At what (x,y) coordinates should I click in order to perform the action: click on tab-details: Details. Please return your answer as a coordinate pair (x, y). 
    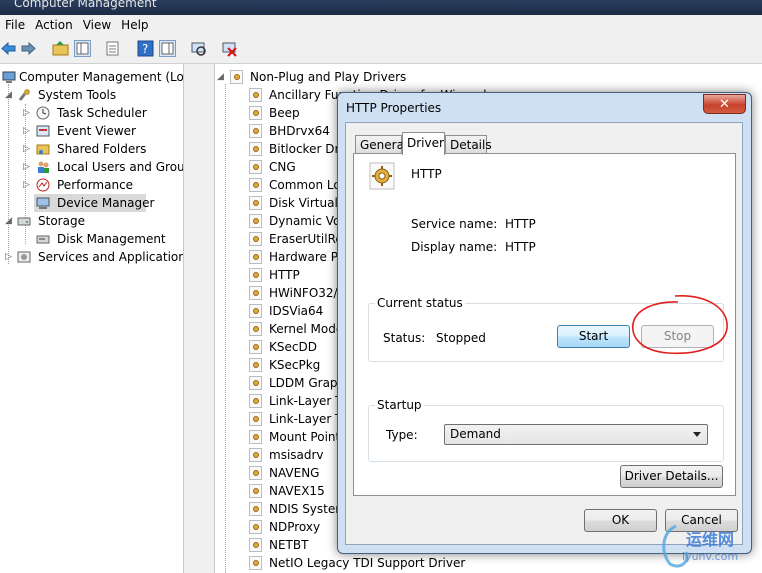
    Looking at the image, I should click on (468, 144).